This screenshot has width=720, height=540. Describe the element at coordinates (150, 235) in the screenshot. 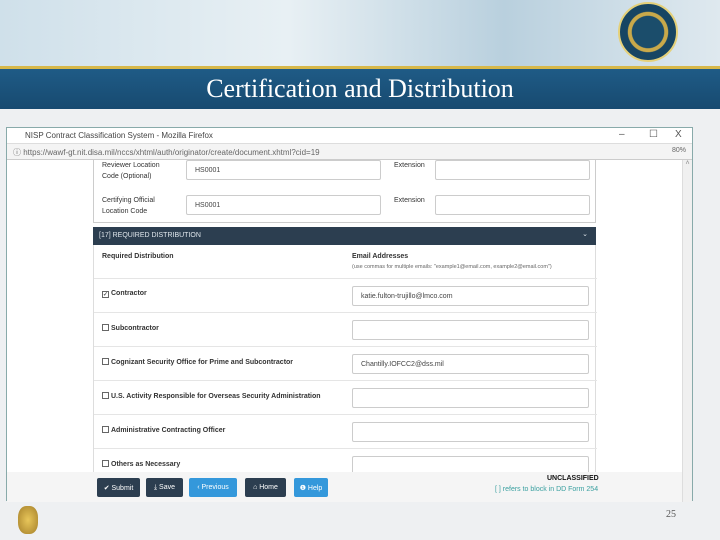

I see `section-title: [17] REQUIRED DISTRIBUTION` at that location.